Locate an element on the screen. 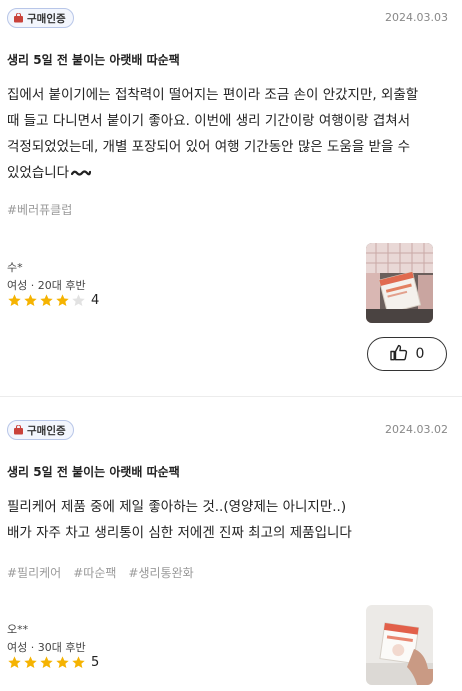 Image resolution: width=462 pixels, height=691 pixels. reviewer-name: 수* is located at coordinates (15, 267).